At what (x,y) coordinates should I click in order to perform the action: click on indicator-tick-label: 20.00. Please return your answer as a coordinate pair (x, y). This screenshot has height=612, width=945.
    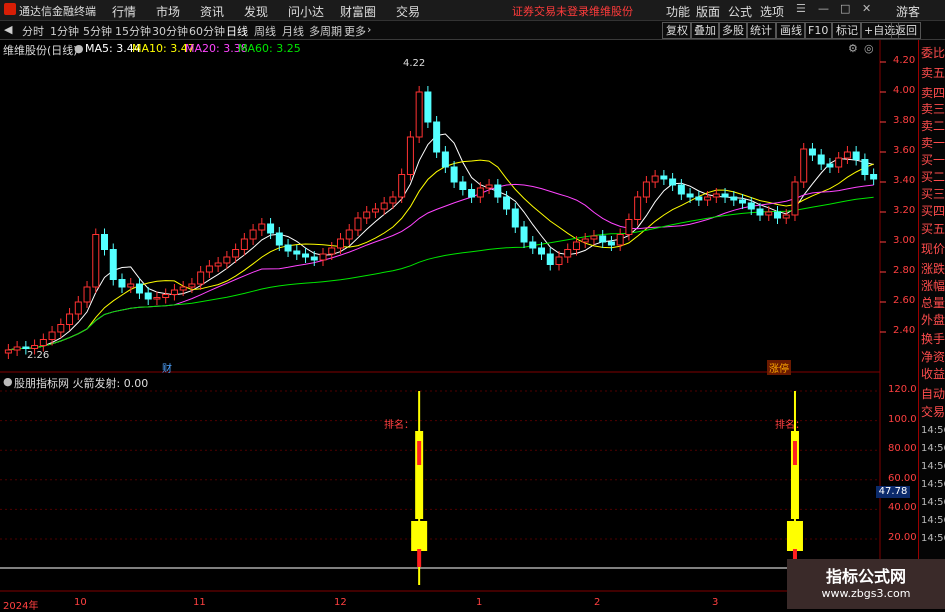
    Looking at the image, I should click on (902, 537).